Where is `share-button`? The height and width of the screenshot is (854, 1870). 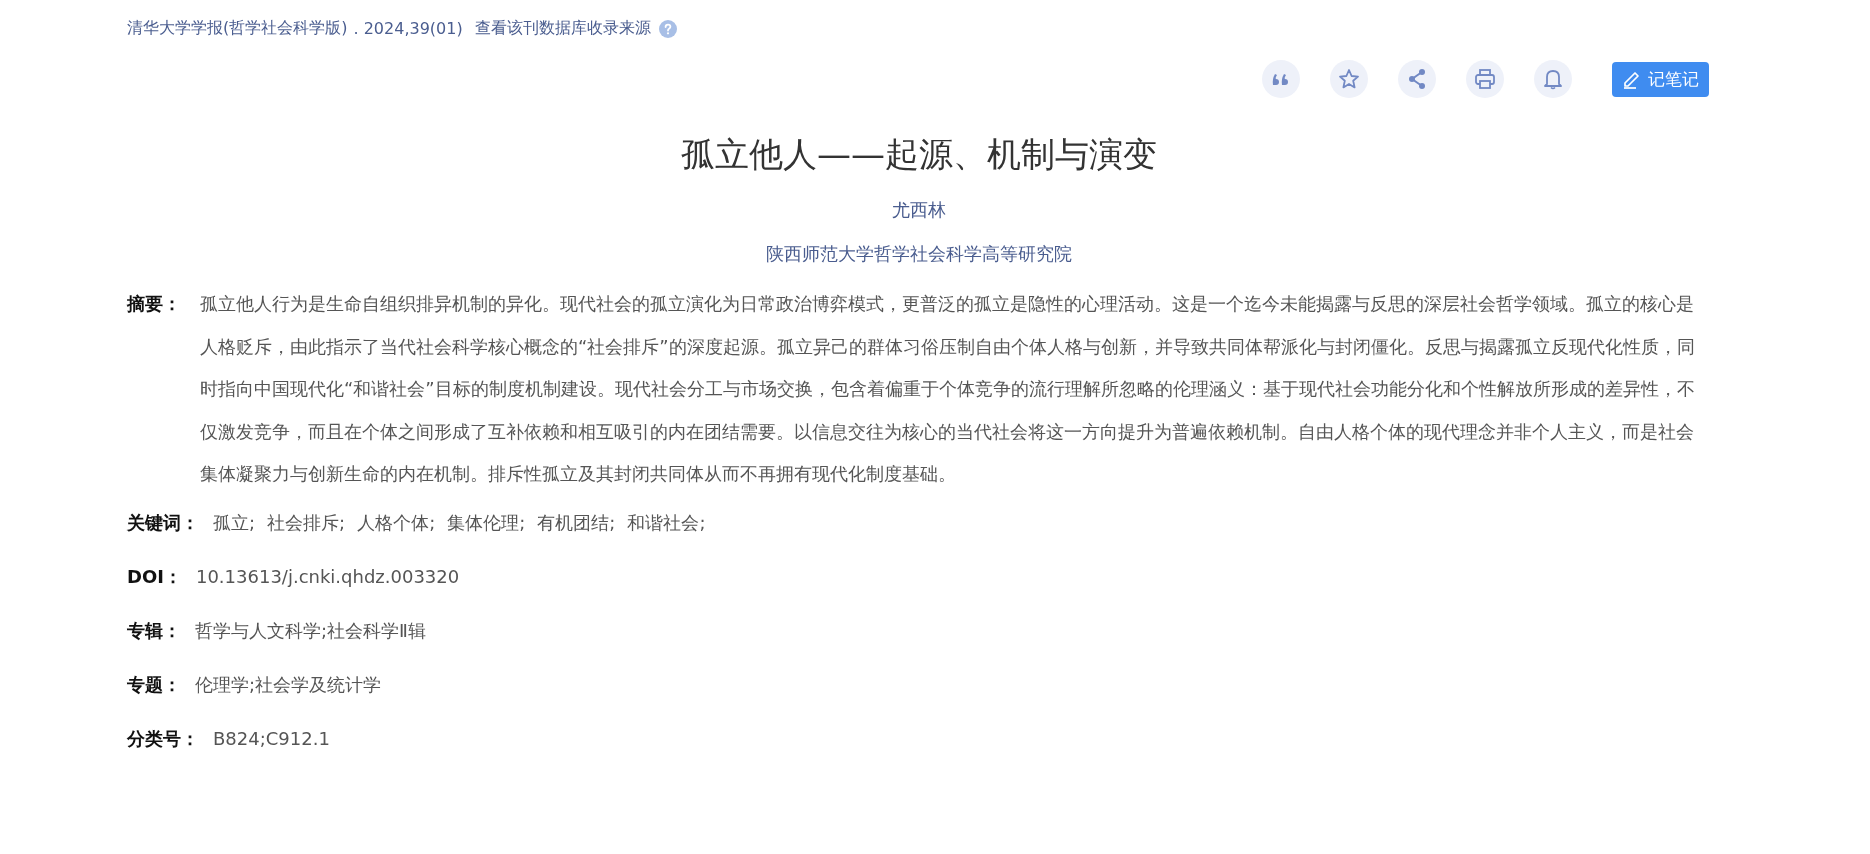
share-button is located at coordinates (1417, 79).